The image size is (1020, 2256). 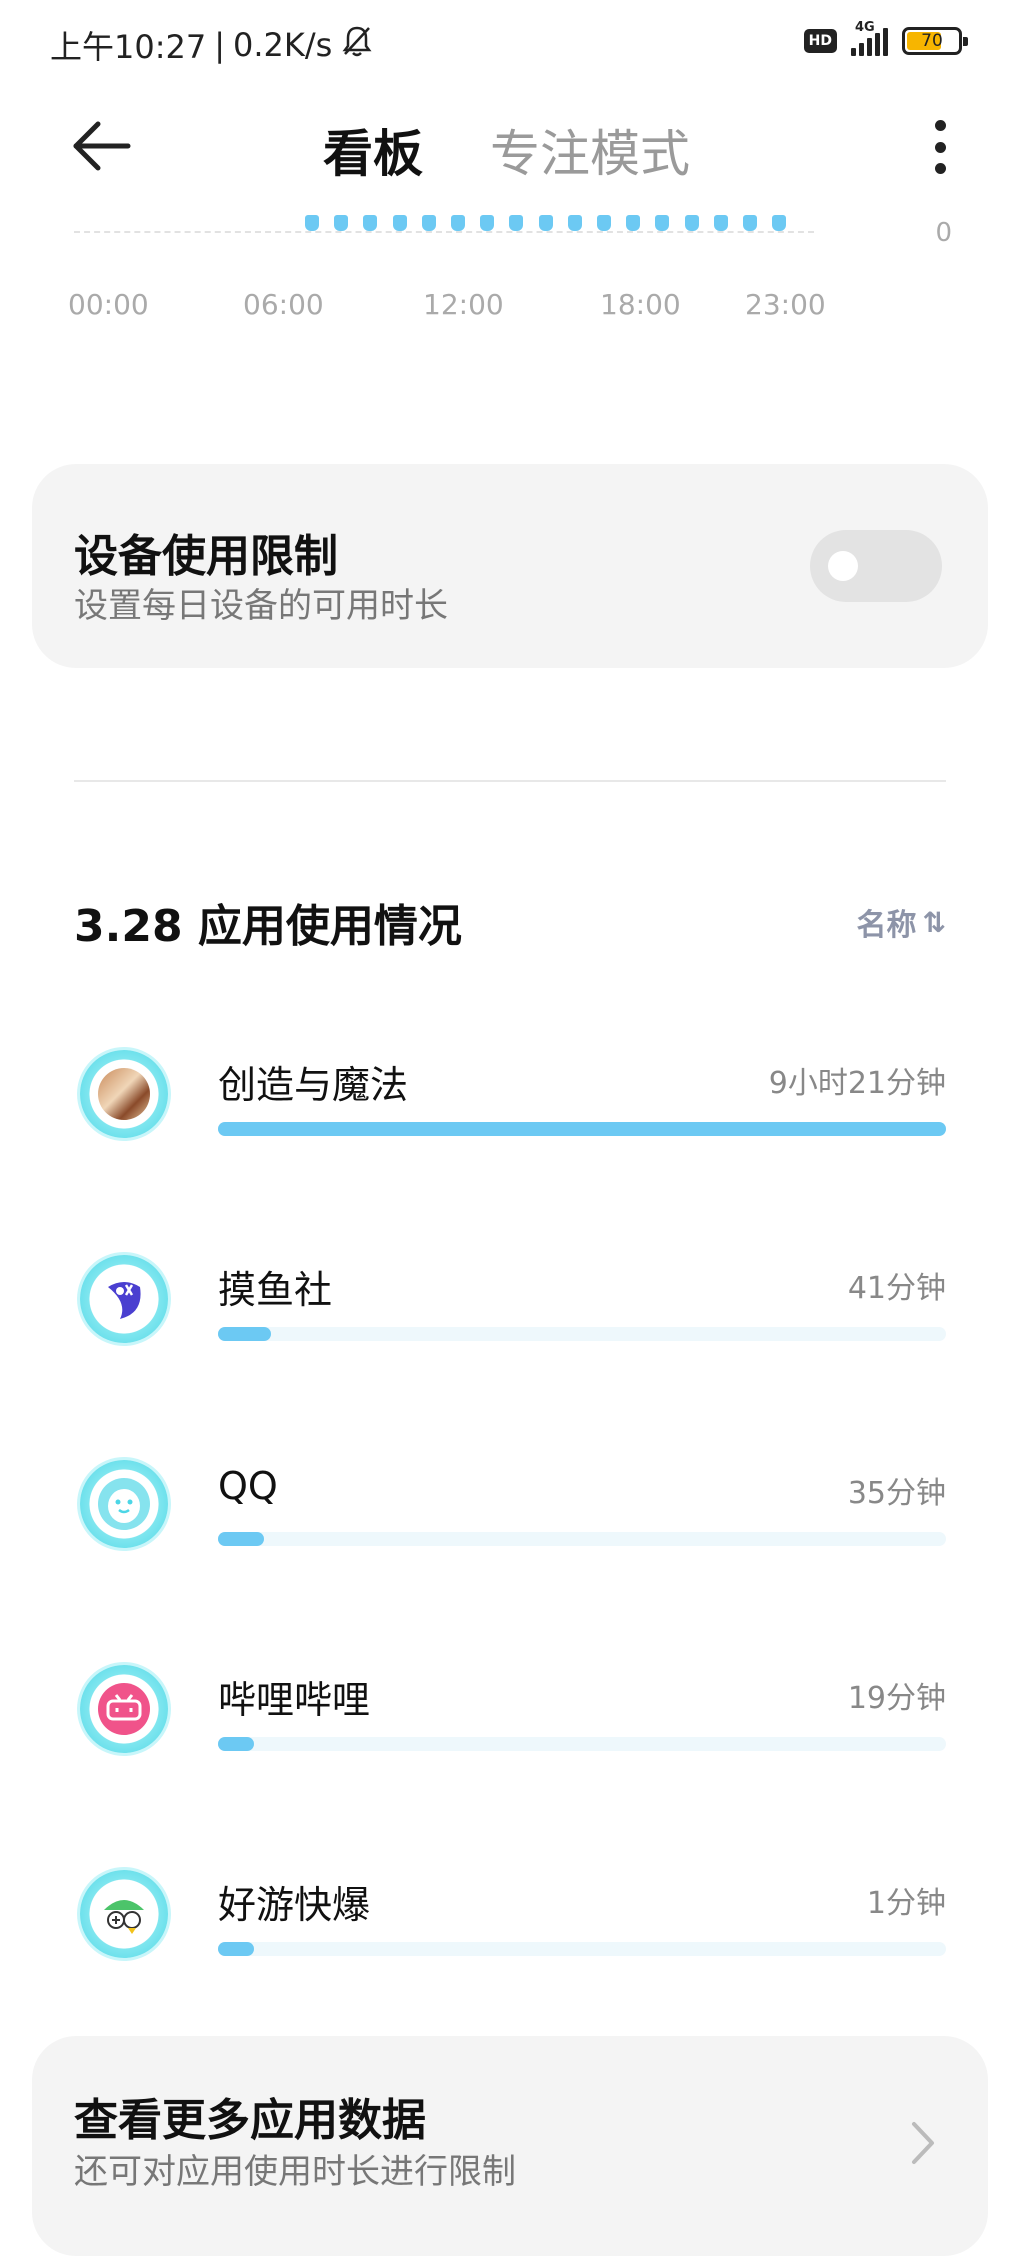 I want to click on divider, so click(x=510, y=781).